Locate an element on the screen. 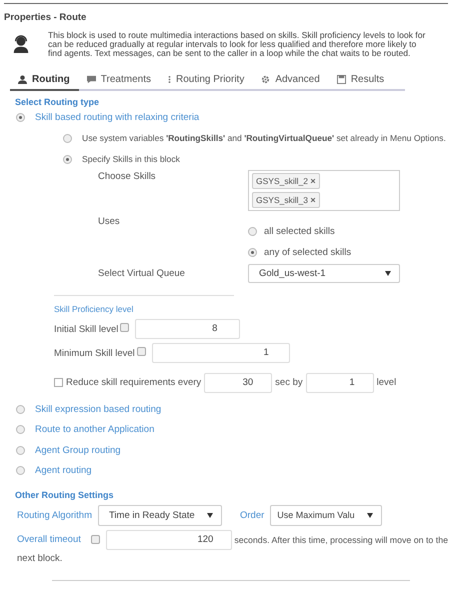  chat-icon is located at coordinates (91, 79).